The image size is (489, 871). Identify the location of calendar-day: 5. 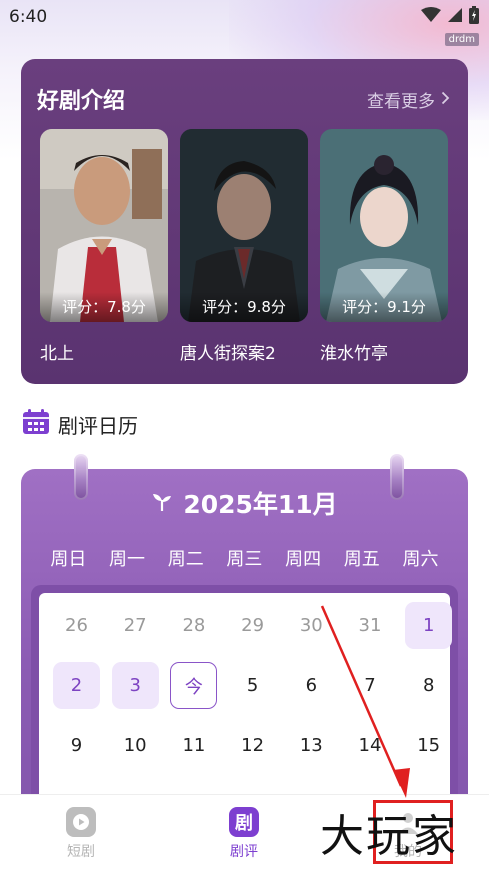
(252, 685).